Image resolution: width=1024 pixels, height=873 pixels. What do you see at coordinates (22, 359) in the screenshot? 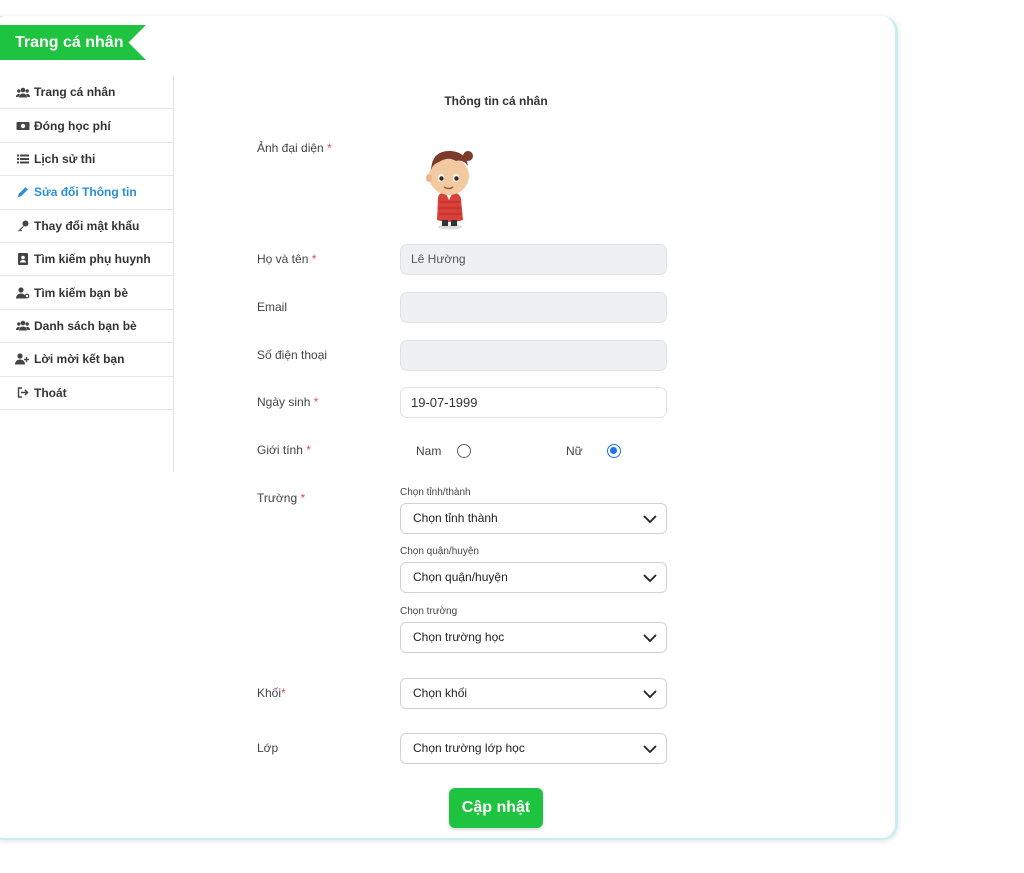
I see `user-plus-icon` at bounding box center [22, 359].